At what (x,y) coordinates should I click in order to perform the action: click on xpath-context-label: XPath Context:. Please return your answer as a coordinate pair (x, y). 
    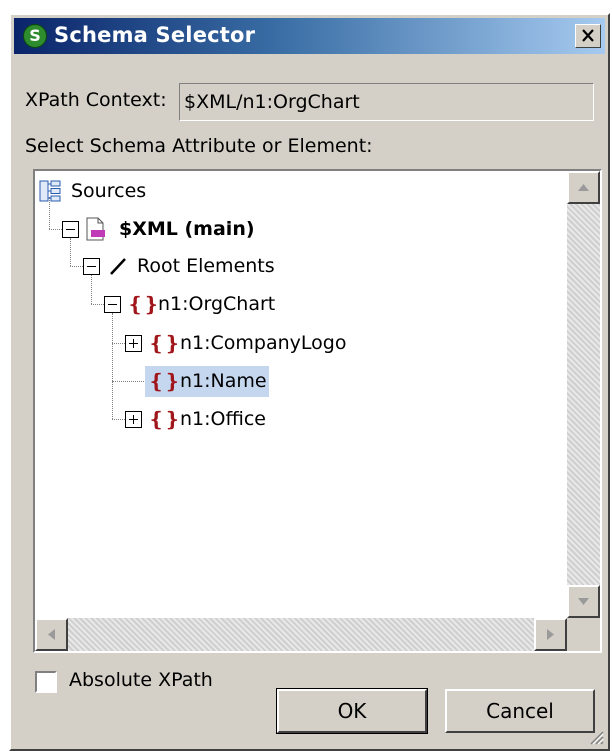
    Looking at the image, I should click on (96, 100).